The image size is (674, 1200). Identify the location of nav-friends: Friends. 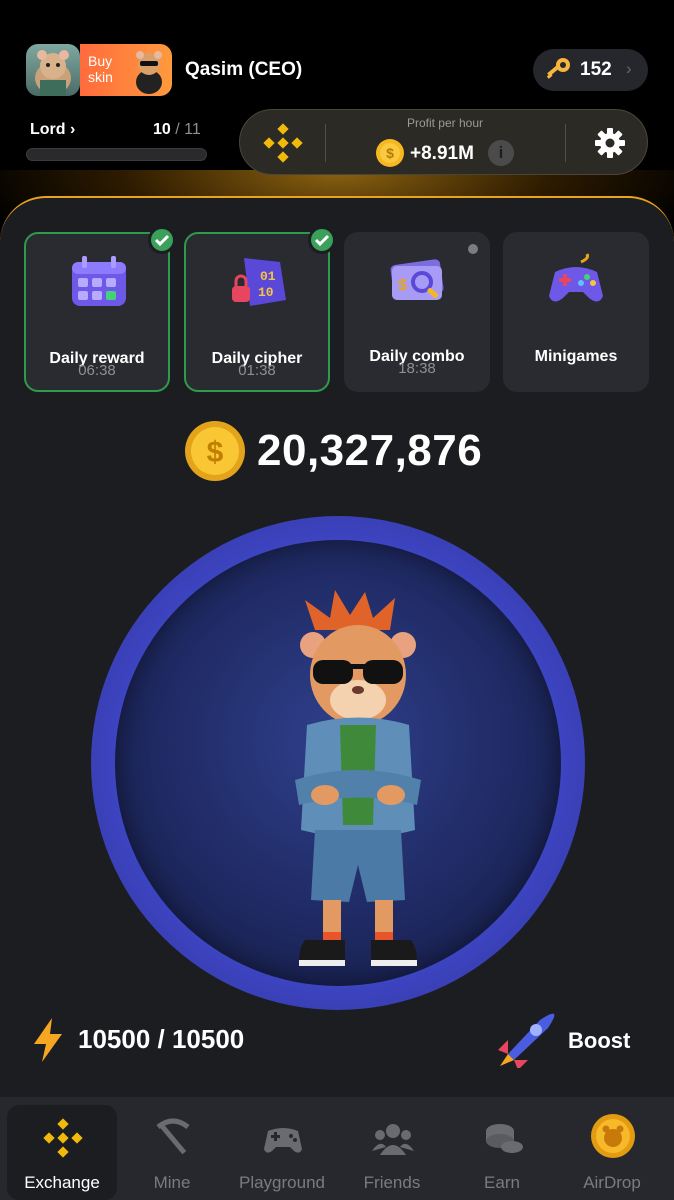
(392, 1152).